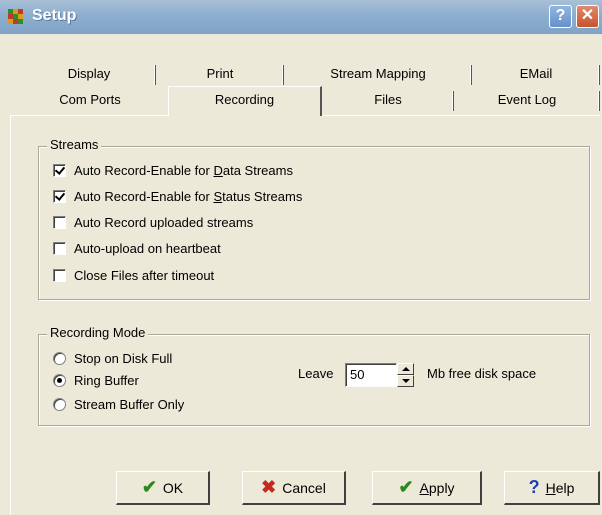  What do you see at coordinates (59, 358) in the screenshot?
I see `stop-on-disk-full-radio` at bounding box center [59, 358].